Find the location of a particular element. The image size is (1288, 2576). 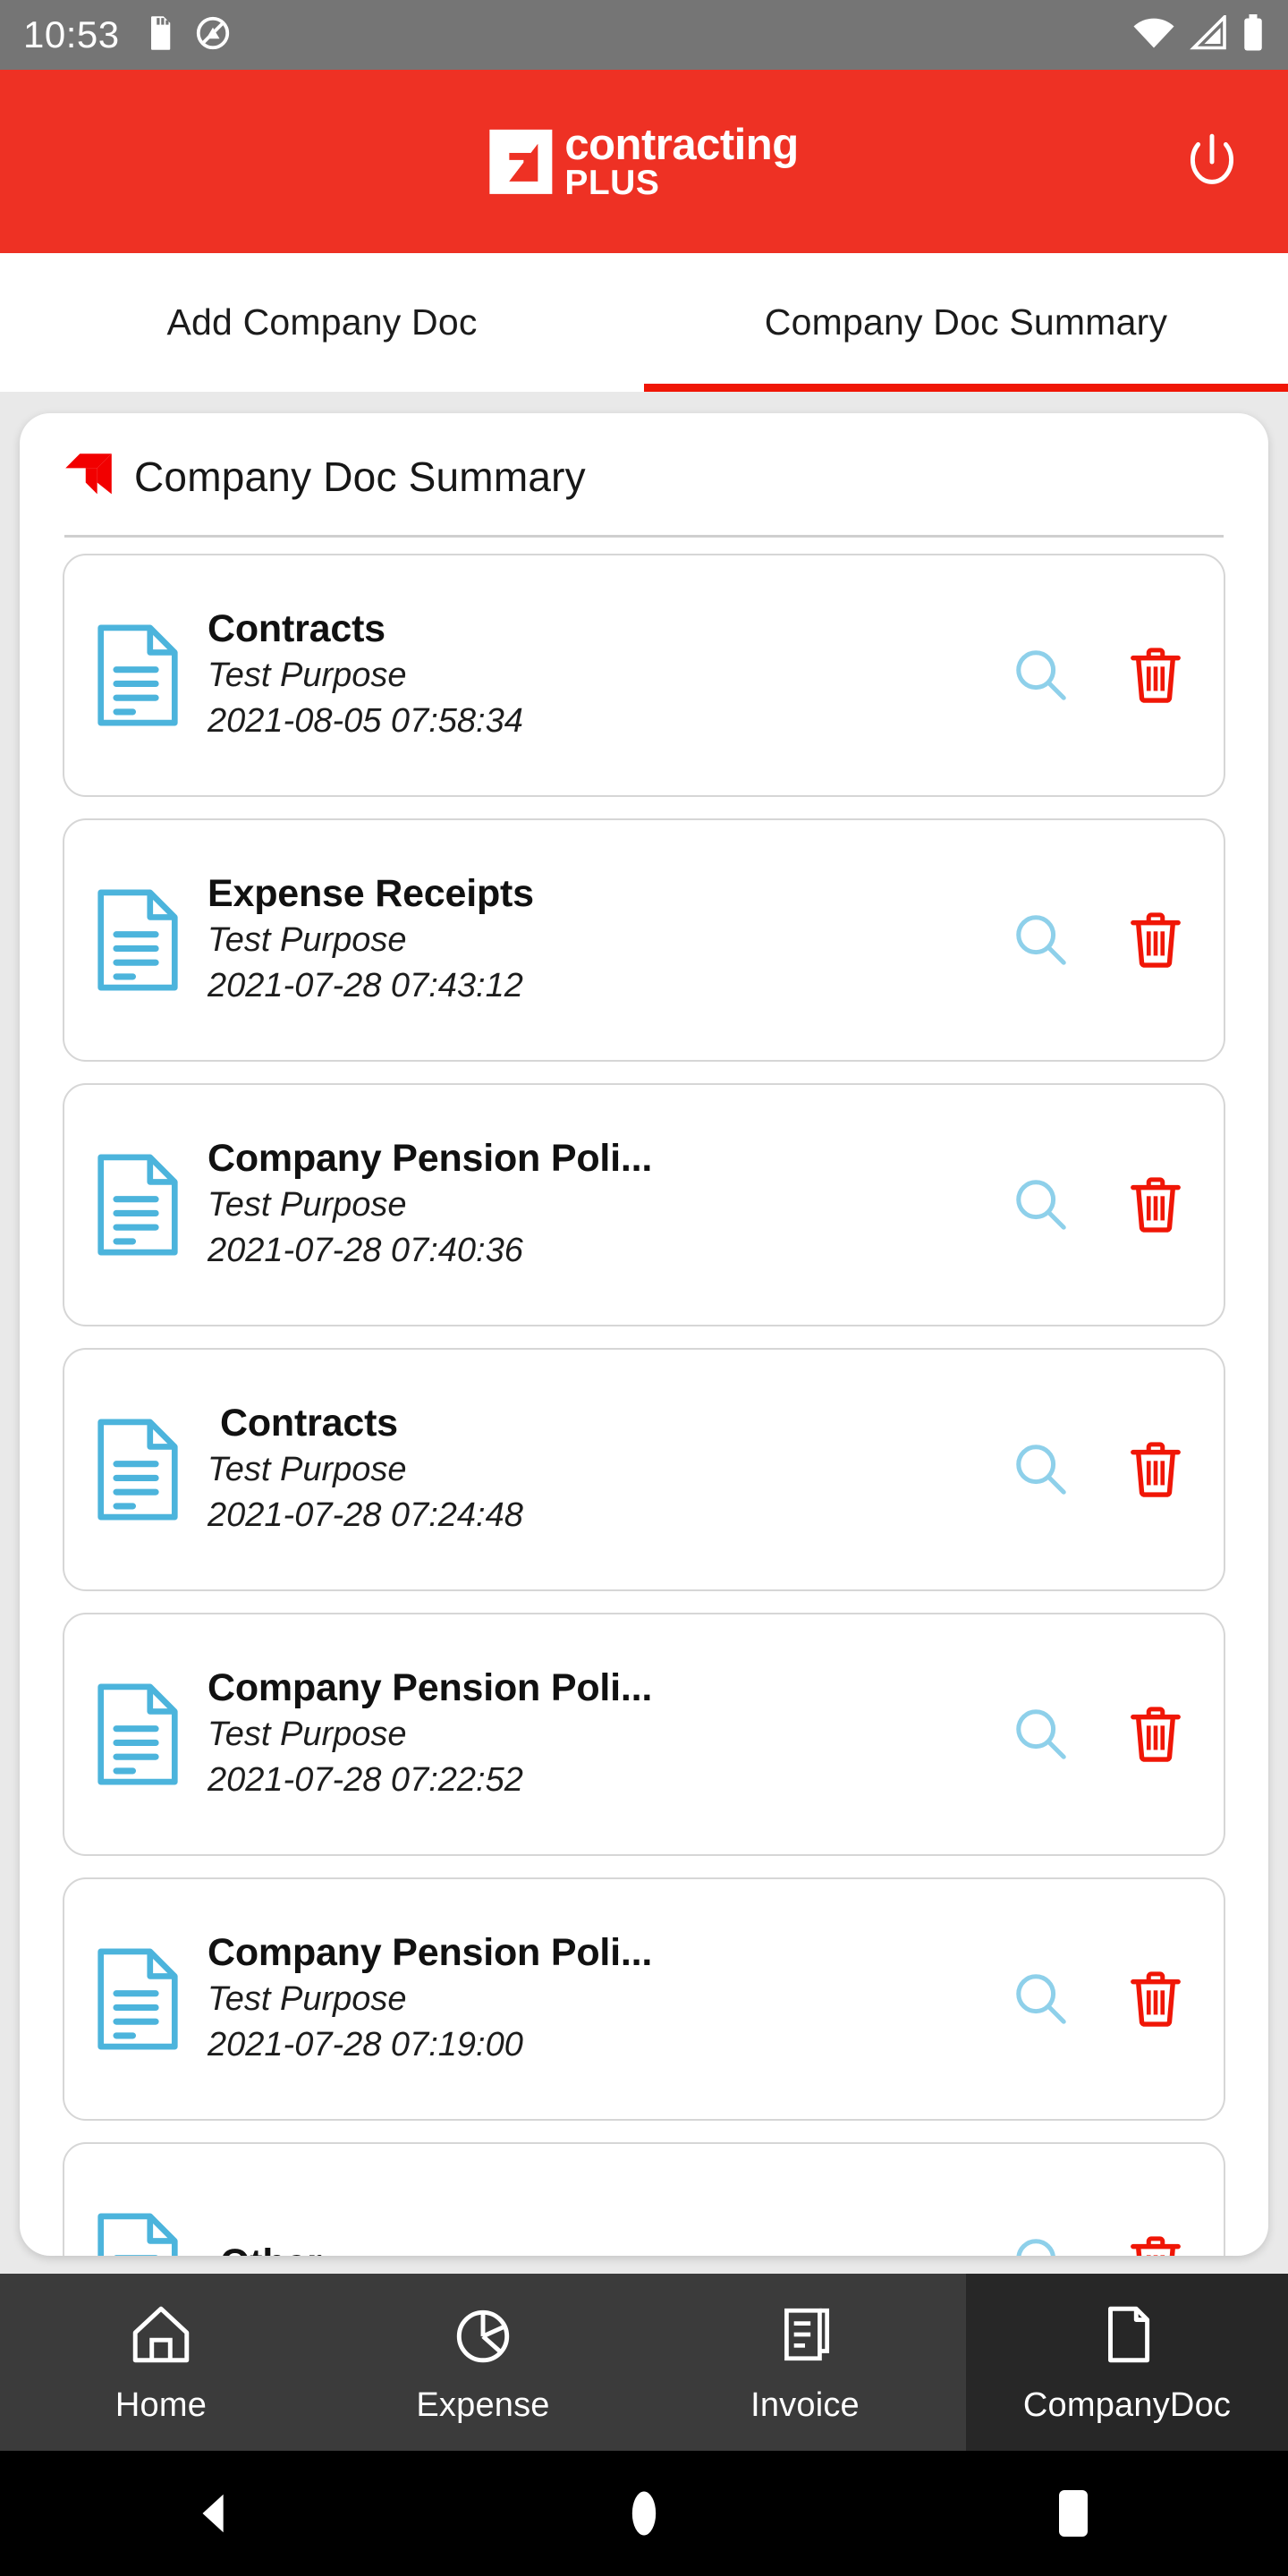

brand-logo: contracting PLUS is located at coordinates (644, 161).